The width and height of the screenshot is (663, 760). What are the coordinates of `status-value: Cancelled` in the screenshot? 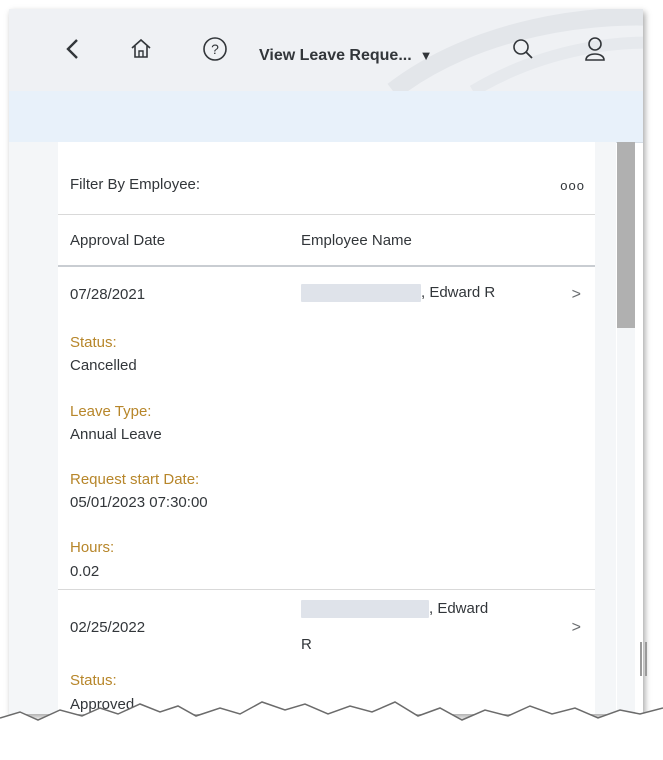 It's located at (103, 365).